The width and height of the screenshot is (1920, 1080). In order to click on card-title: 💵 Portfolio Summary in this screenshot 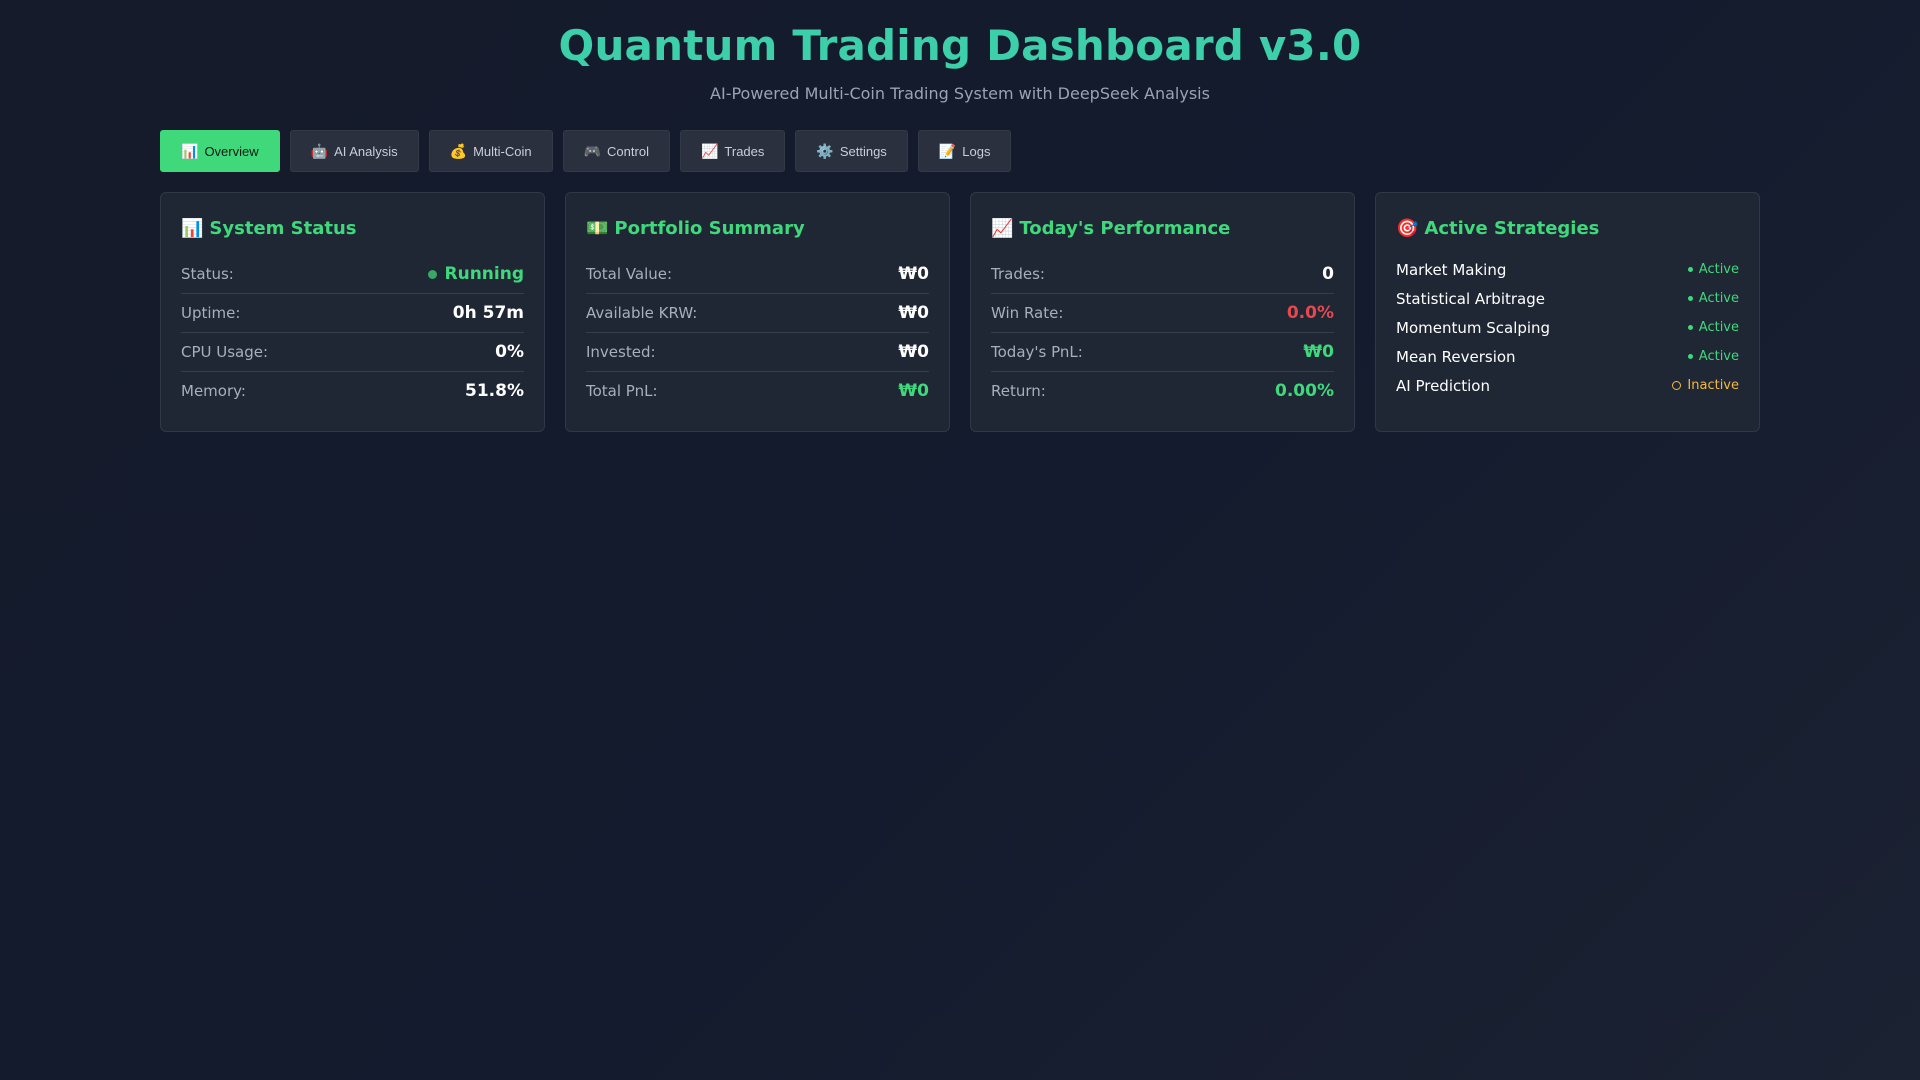, I will do `click(757, 228)`.